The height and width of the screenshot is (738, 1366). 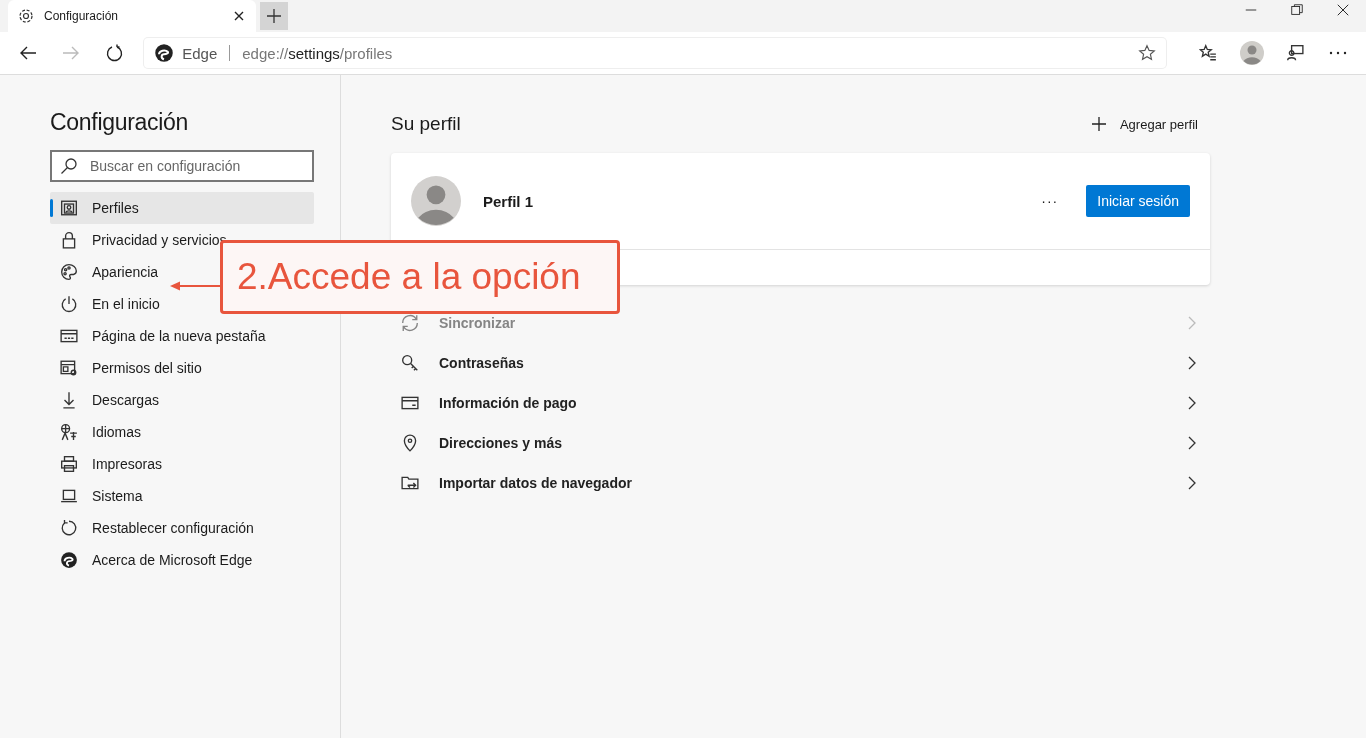 What do you see at coordinates (26, 16) in the screenshot?
I see `settings-icon` at bounding box center [26, 16].